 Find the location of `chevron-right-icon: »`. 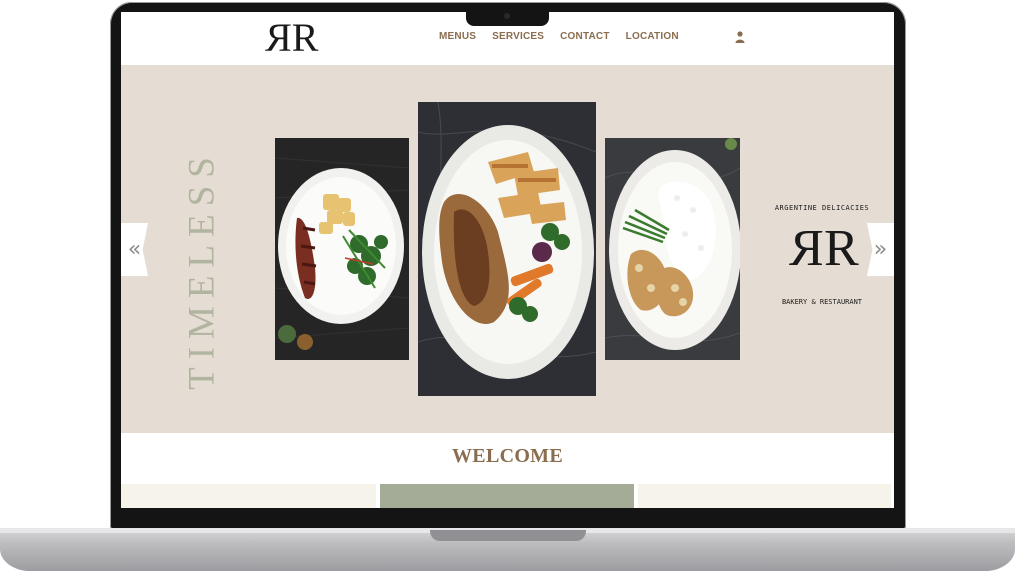

chevron-right-icon: » is located at coordinates (880, 249).